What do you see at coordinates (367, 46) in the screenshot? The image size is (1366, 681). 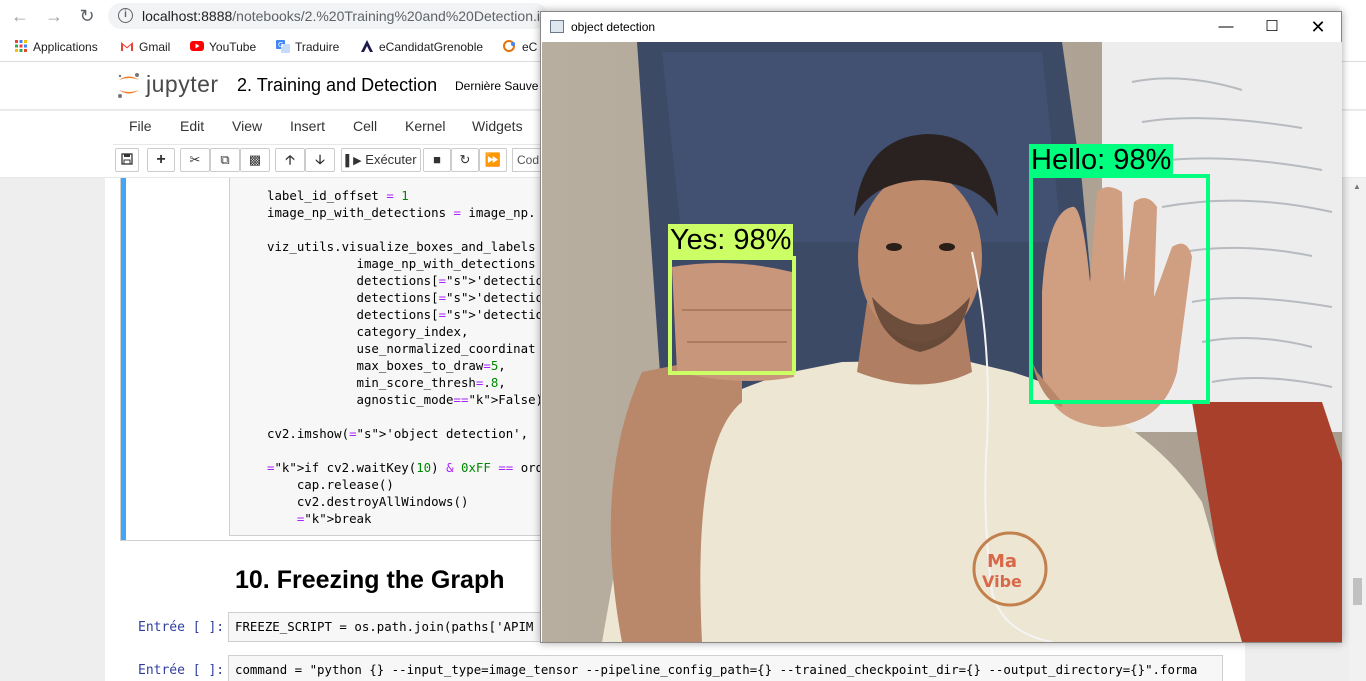 I see `ecandidat-icon` at bounding box center [367, 46].